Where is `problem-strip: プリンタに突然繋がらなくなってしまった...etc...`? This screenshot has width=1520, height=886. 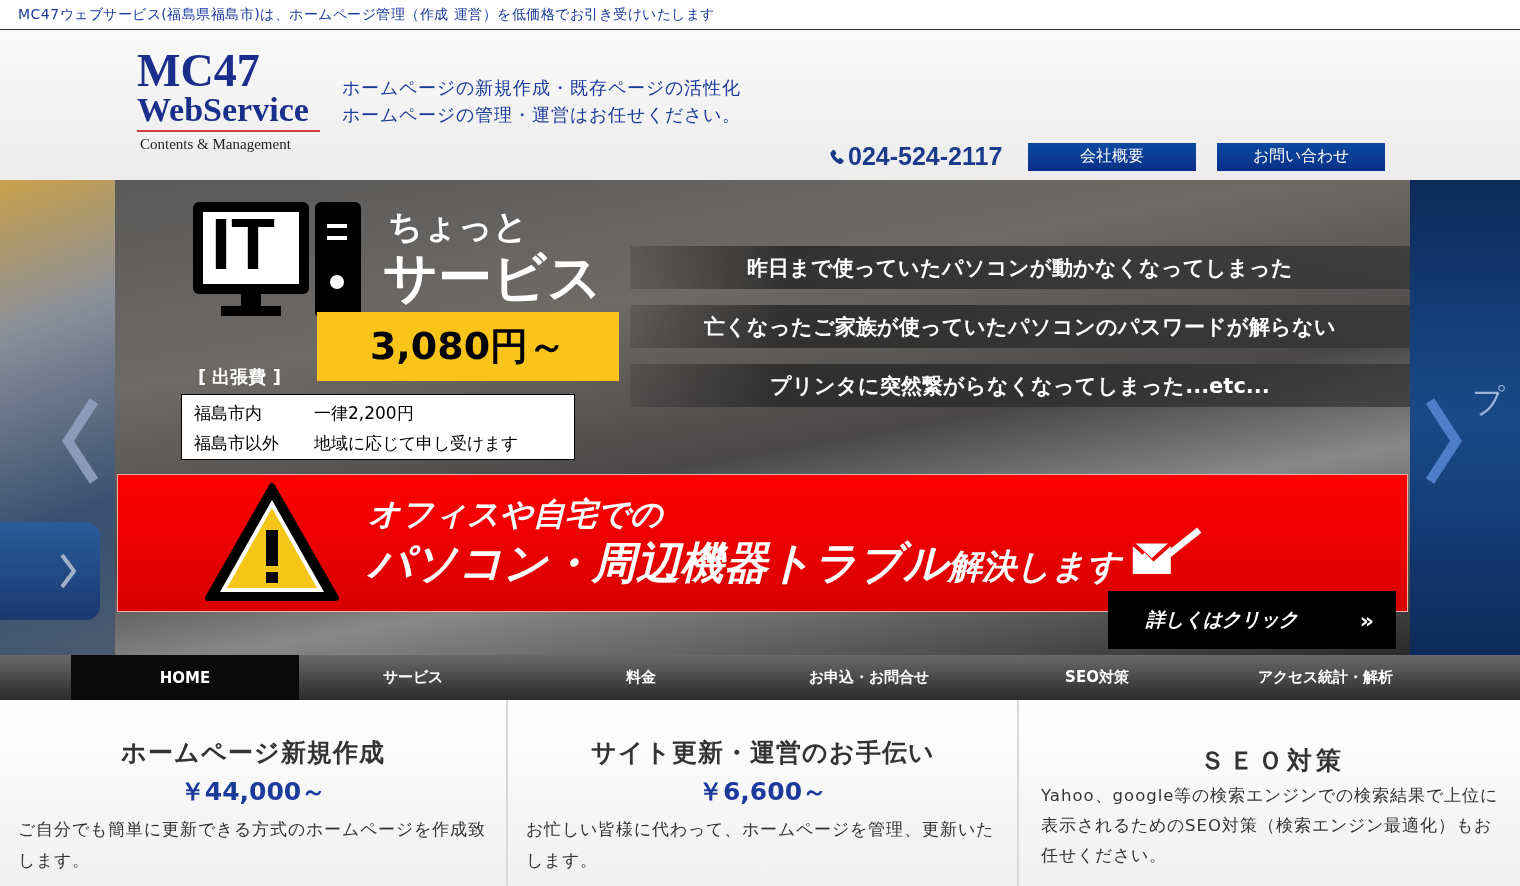
problem-strip: プリンタに突然繋がらなくなってしまった...etc... is located at coordinates (1020, 385).